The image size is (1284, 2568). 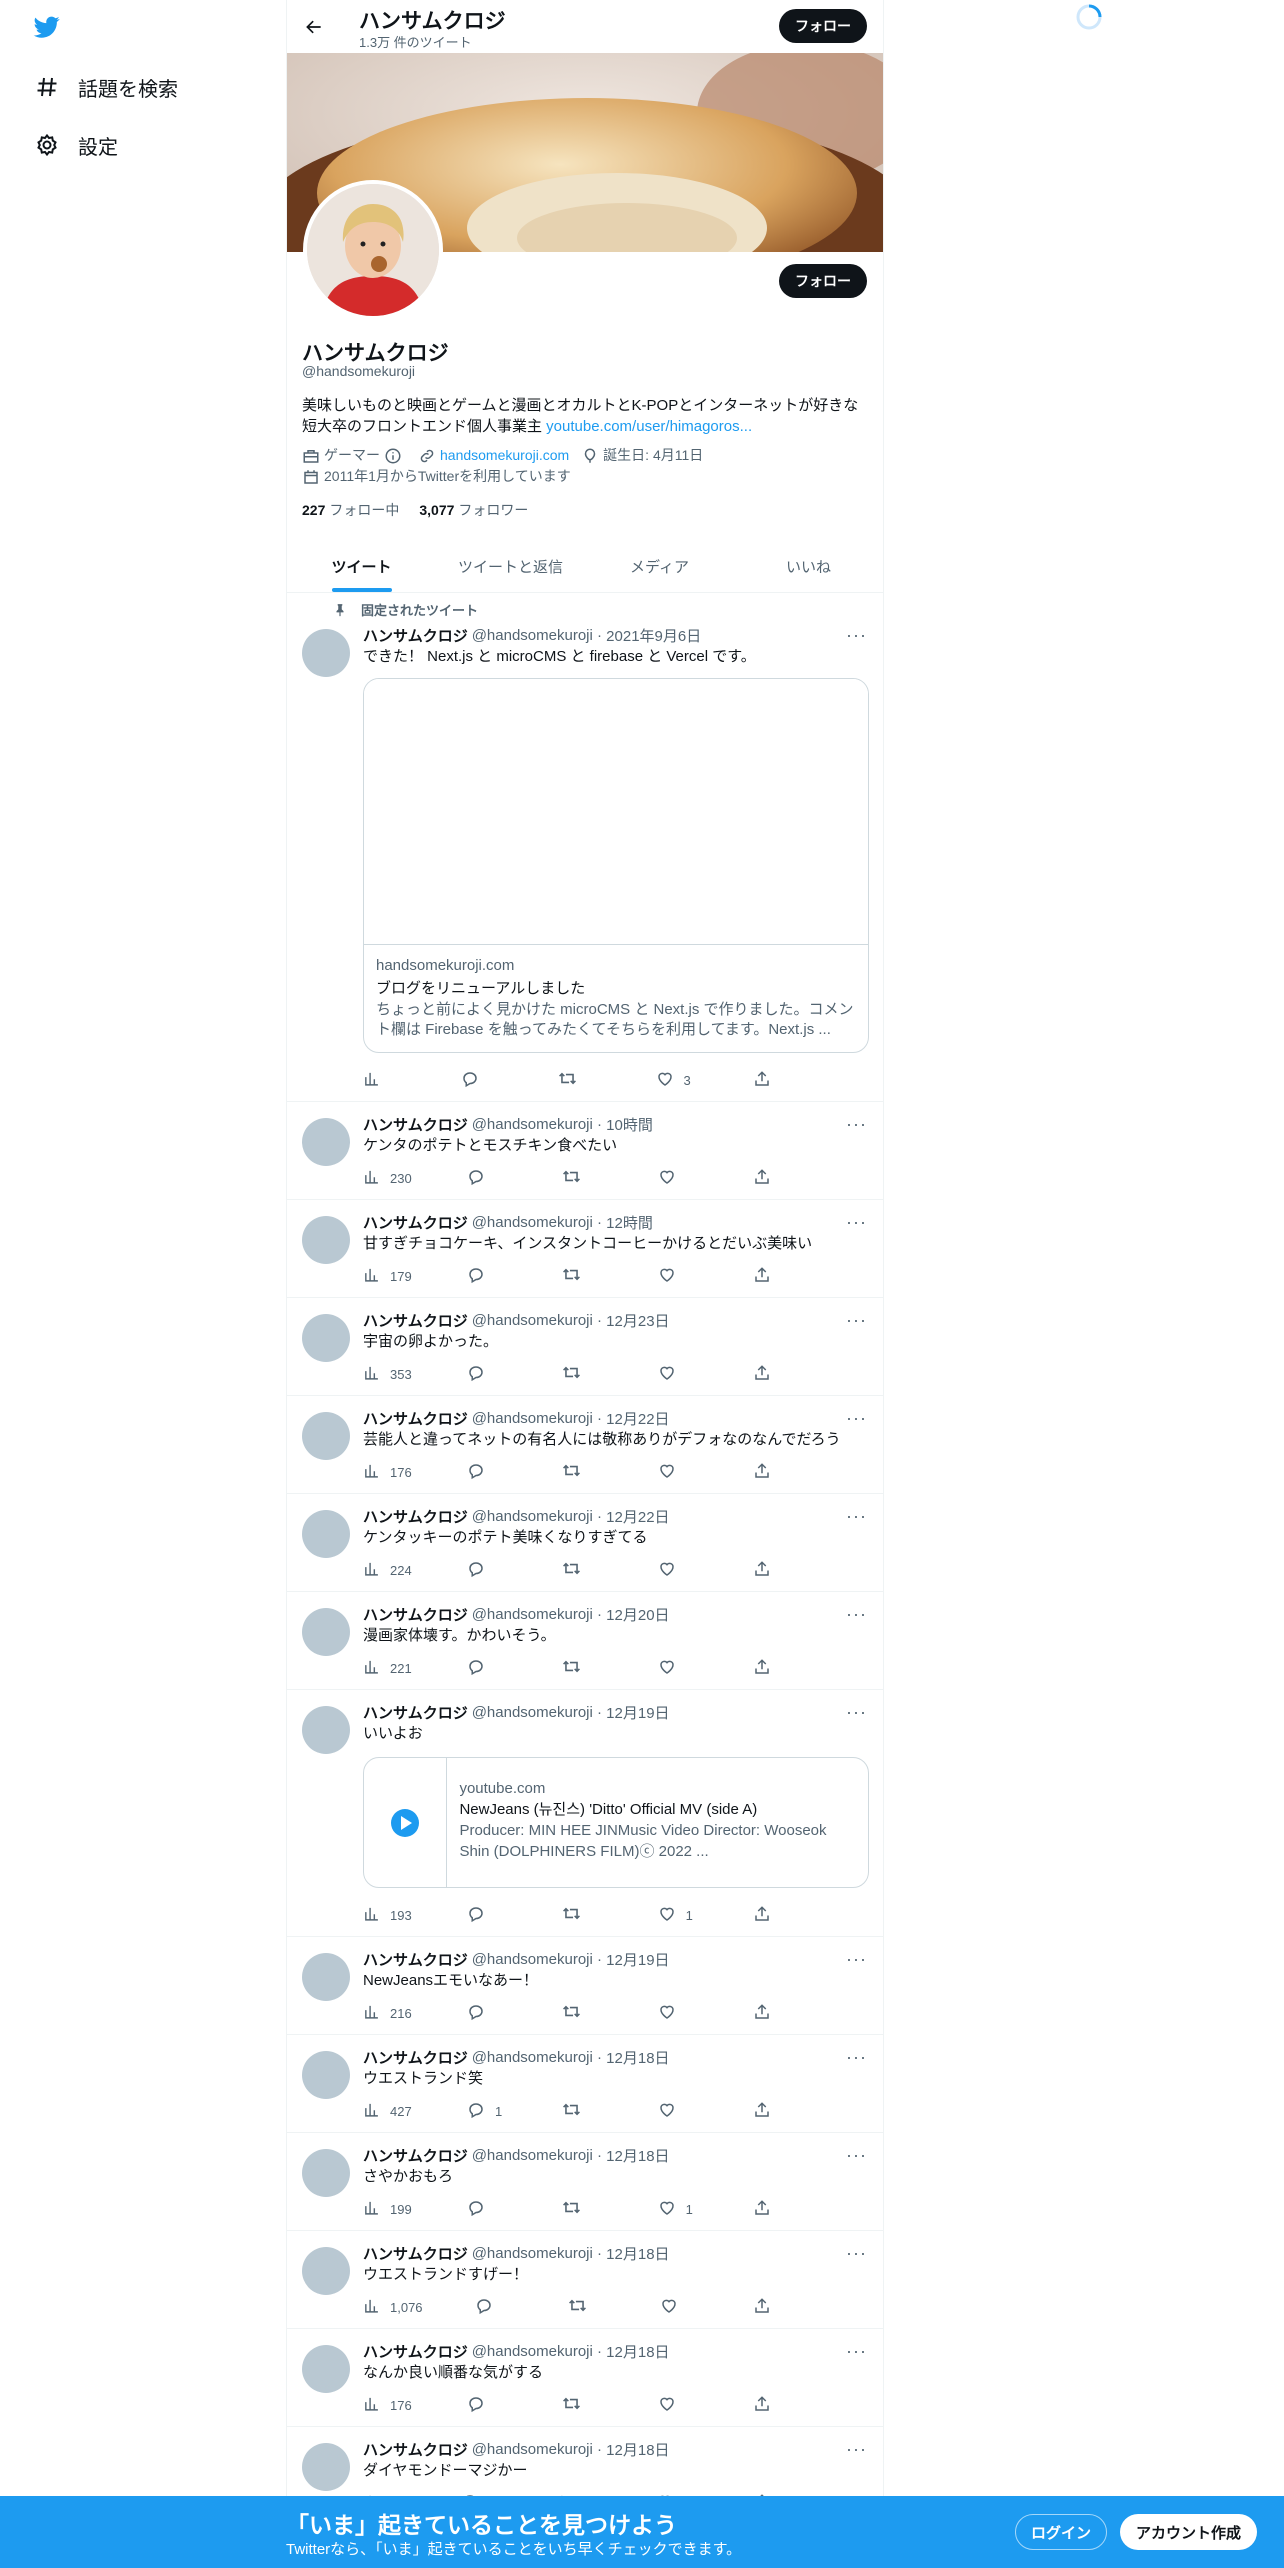 What do you see at coordinates (373, 250) in the screenshot?
I see `profile-avatar` at bounding box center [373, 250].